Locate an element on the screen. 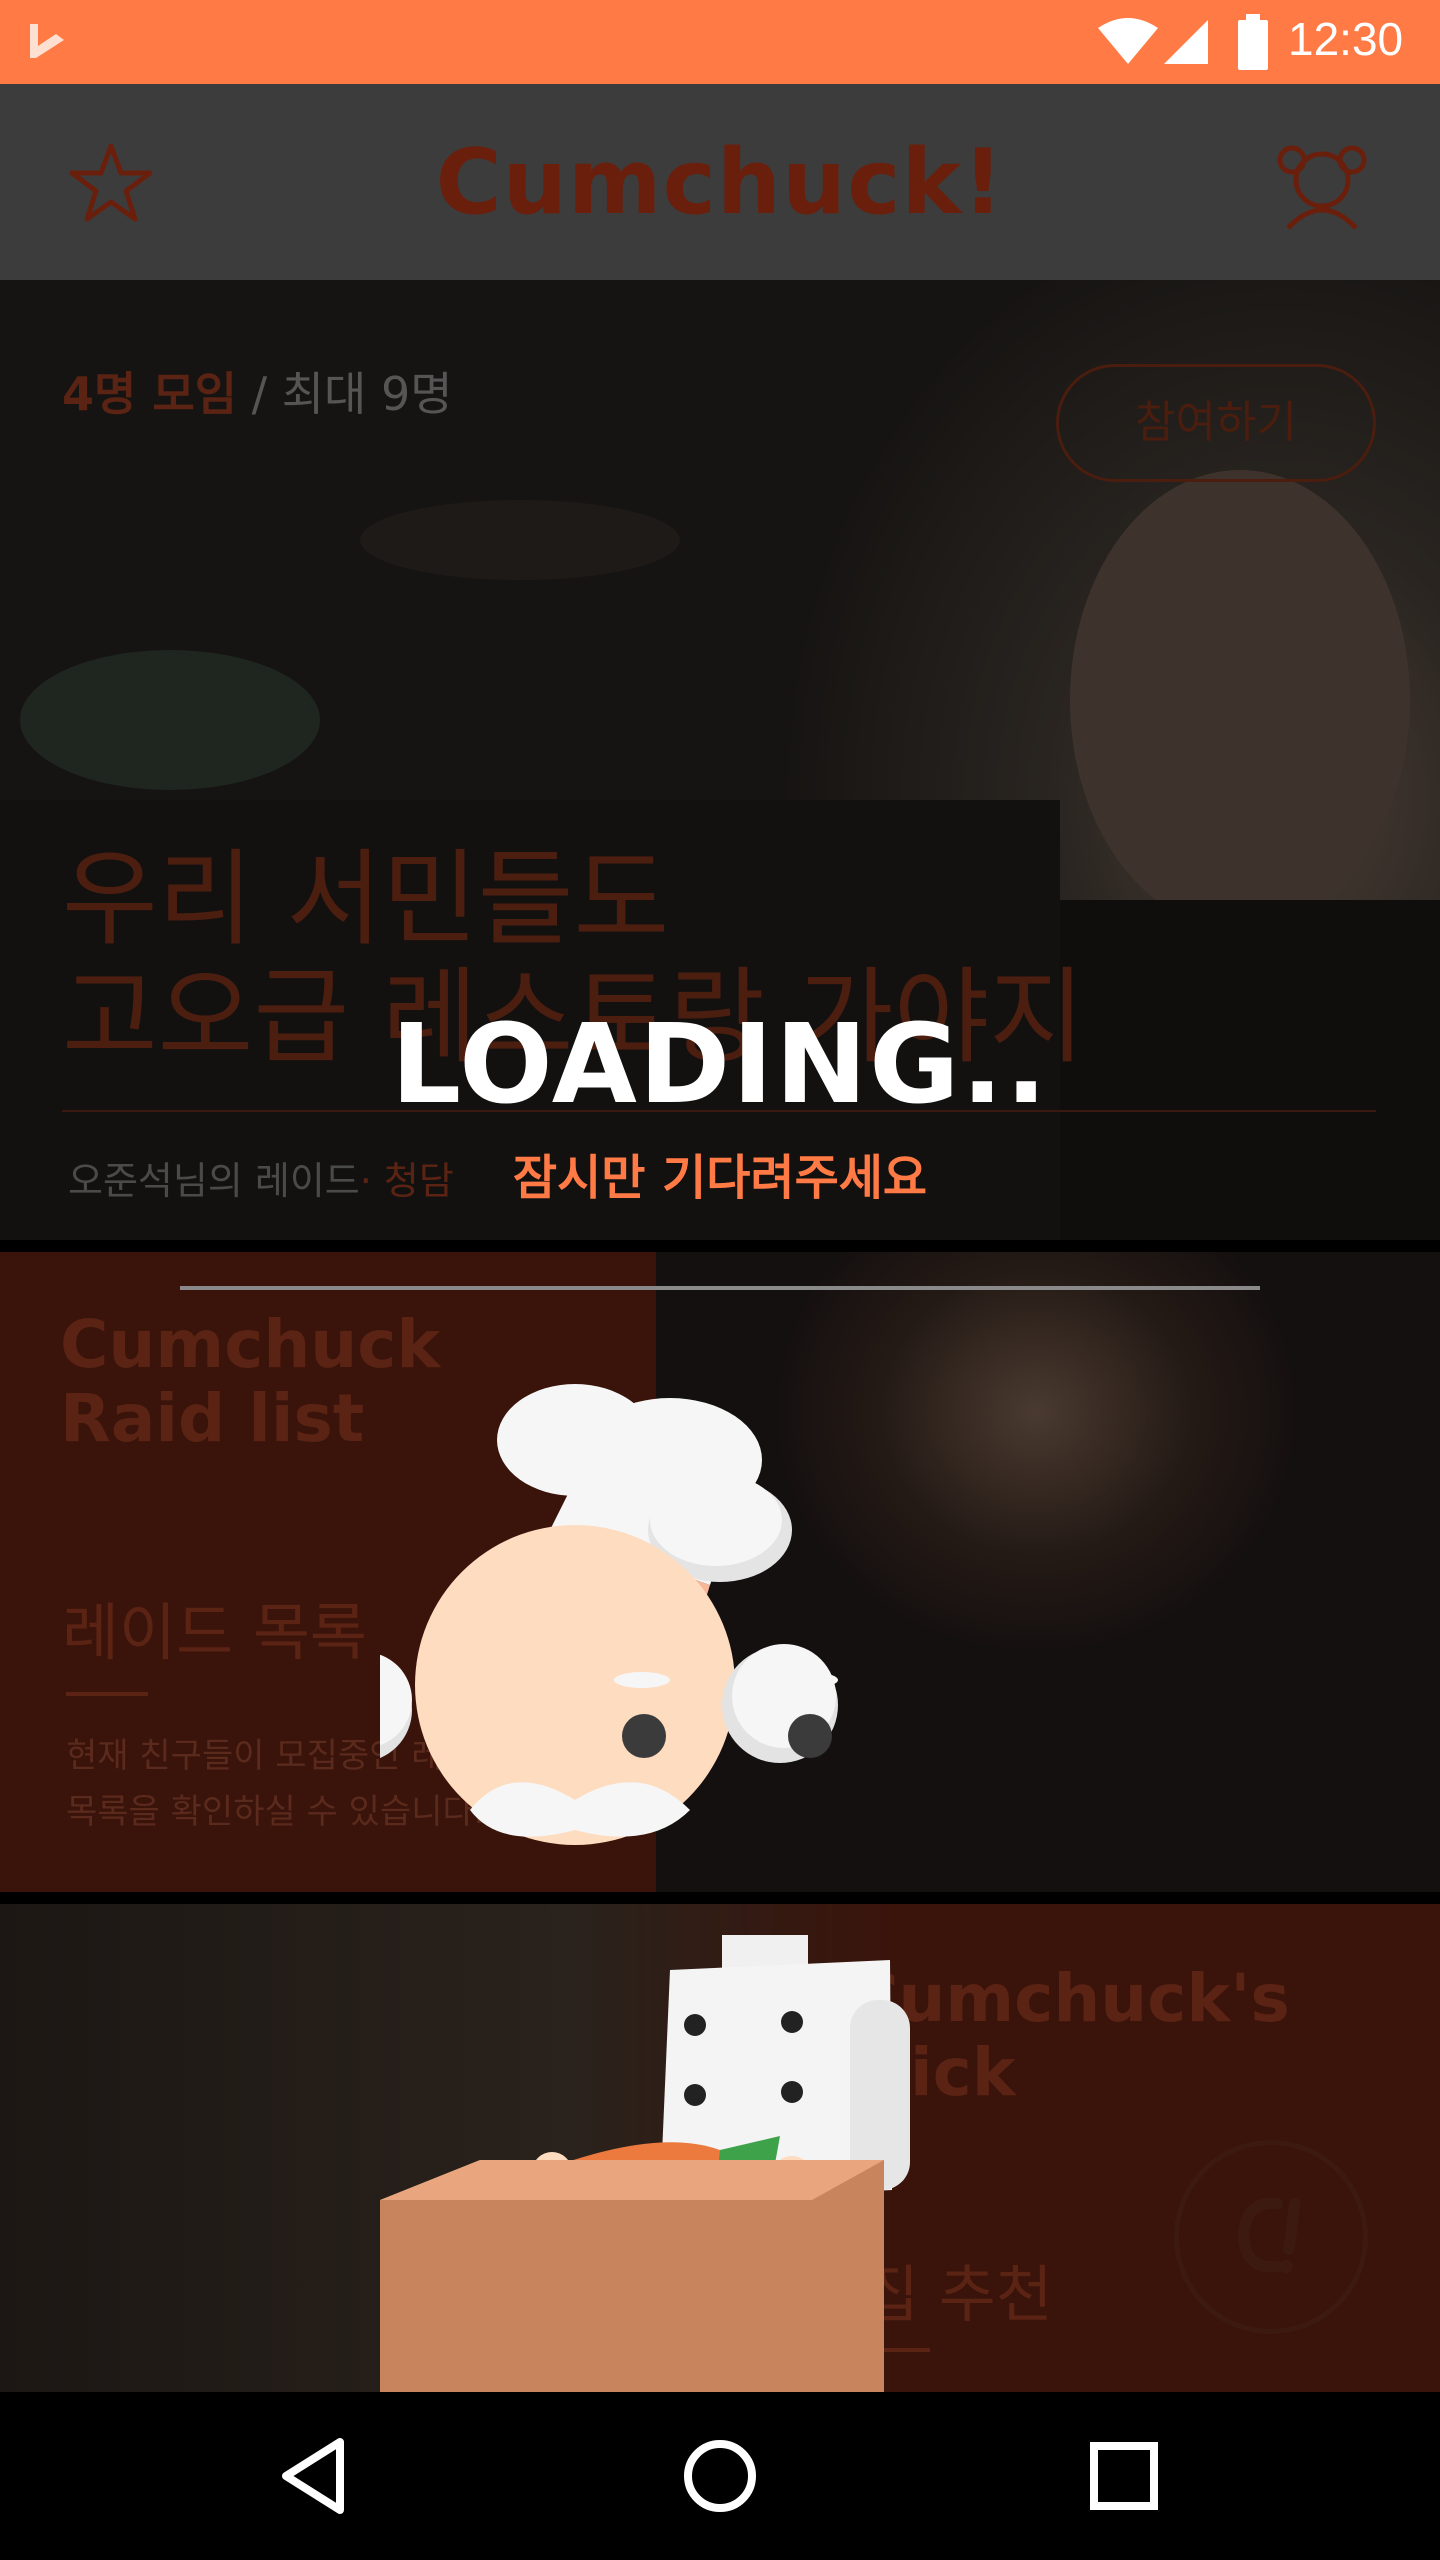 This screenshot has height=2560, width=1440. navigation-bar is located at coordinates (720, 2476).